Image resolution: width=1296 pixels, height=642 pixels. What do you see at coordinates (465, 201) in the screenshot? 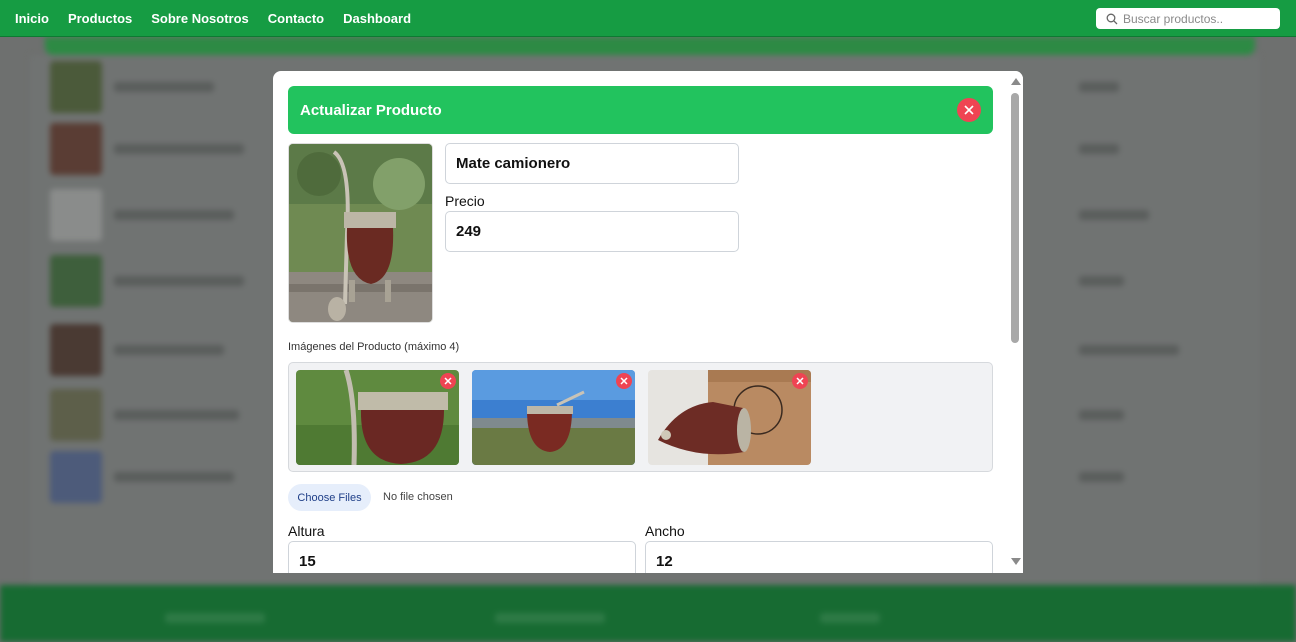
I see `price-label: Precio` at bounding box center [465, 201].